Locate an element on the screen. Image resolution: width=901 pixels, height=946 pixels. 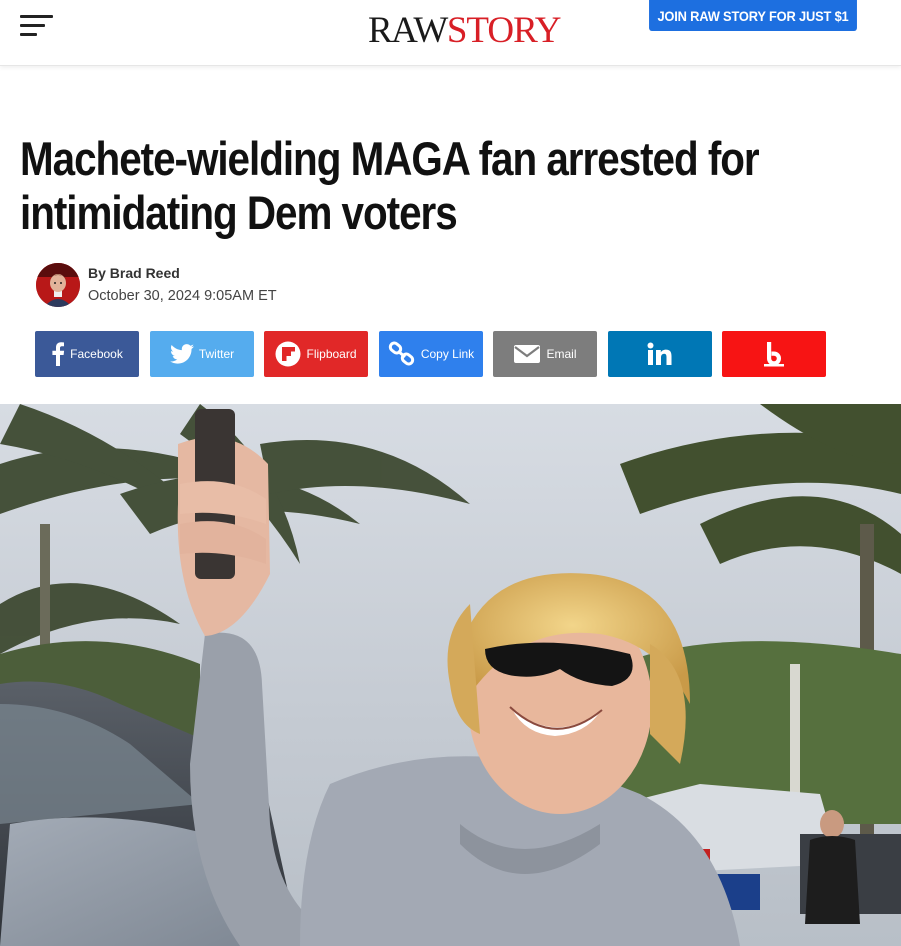
copy-link-button: Copy Link is located at coordinates (431, 354).